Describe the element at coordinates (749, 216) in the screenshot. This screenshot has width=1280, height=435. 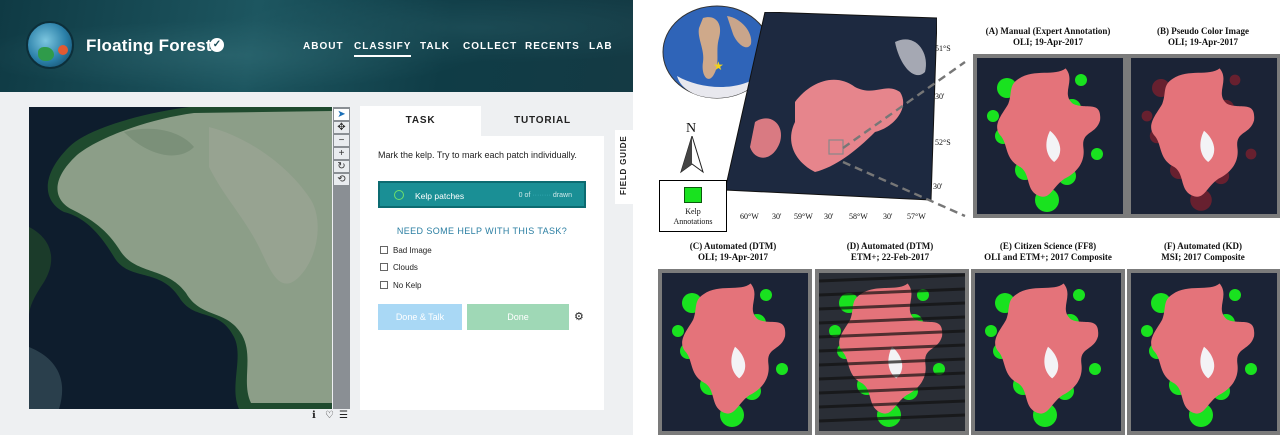
I see `lon-label: 60°W` at that location.